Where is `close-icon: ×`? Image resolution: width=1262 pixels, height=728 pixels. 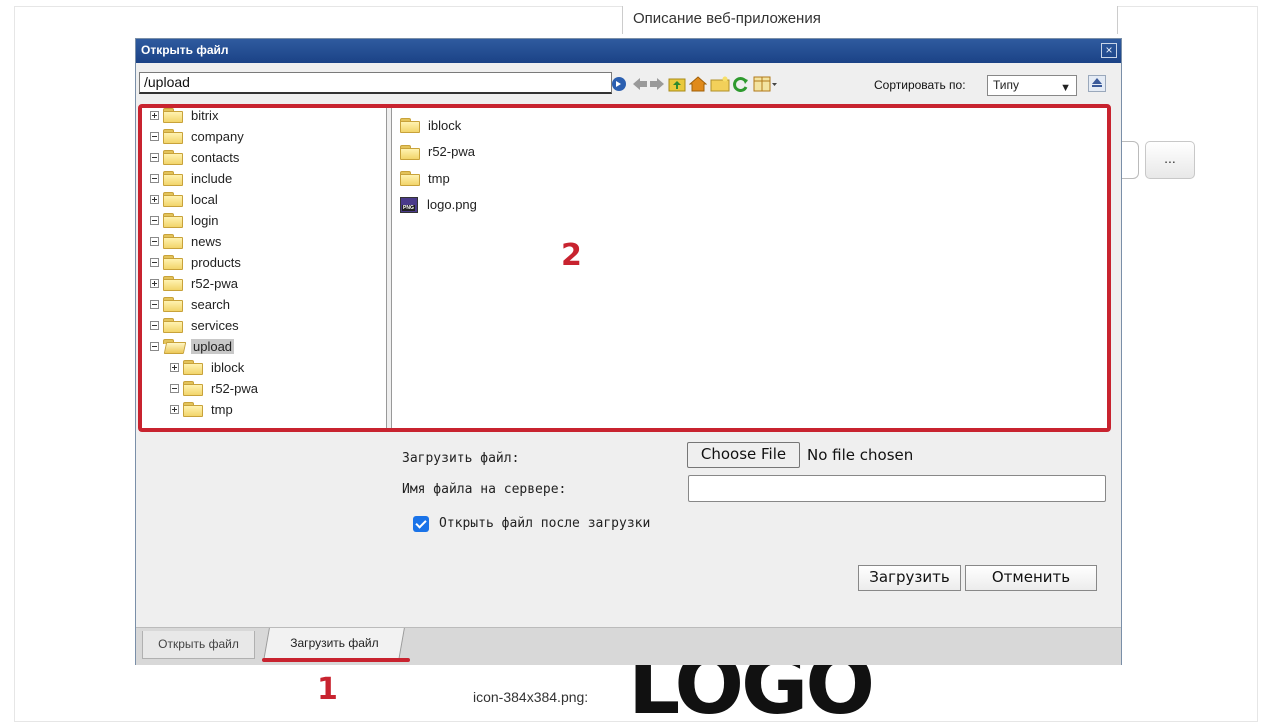 close-icon: × is located at coordinates (1109, 50).